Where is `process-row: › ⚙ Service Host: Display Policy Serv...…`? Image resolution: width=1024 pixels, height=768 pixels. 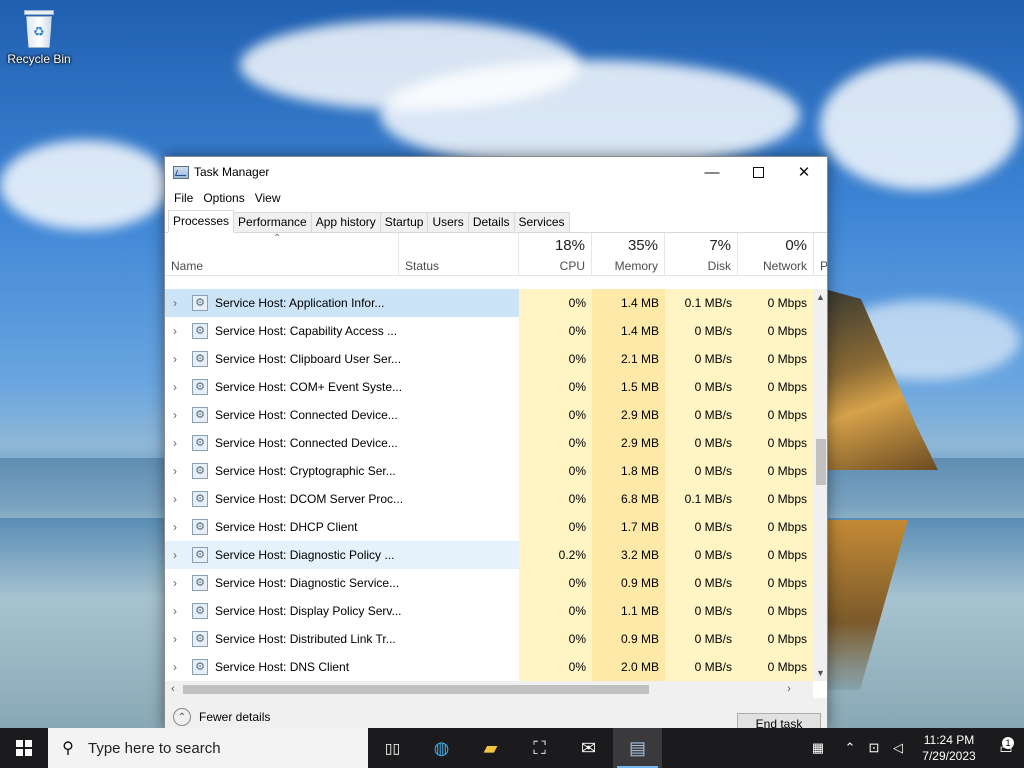
process-row: › ⚙ Service Host: Display Policy Serv...… is located at coordinates (489, 611).